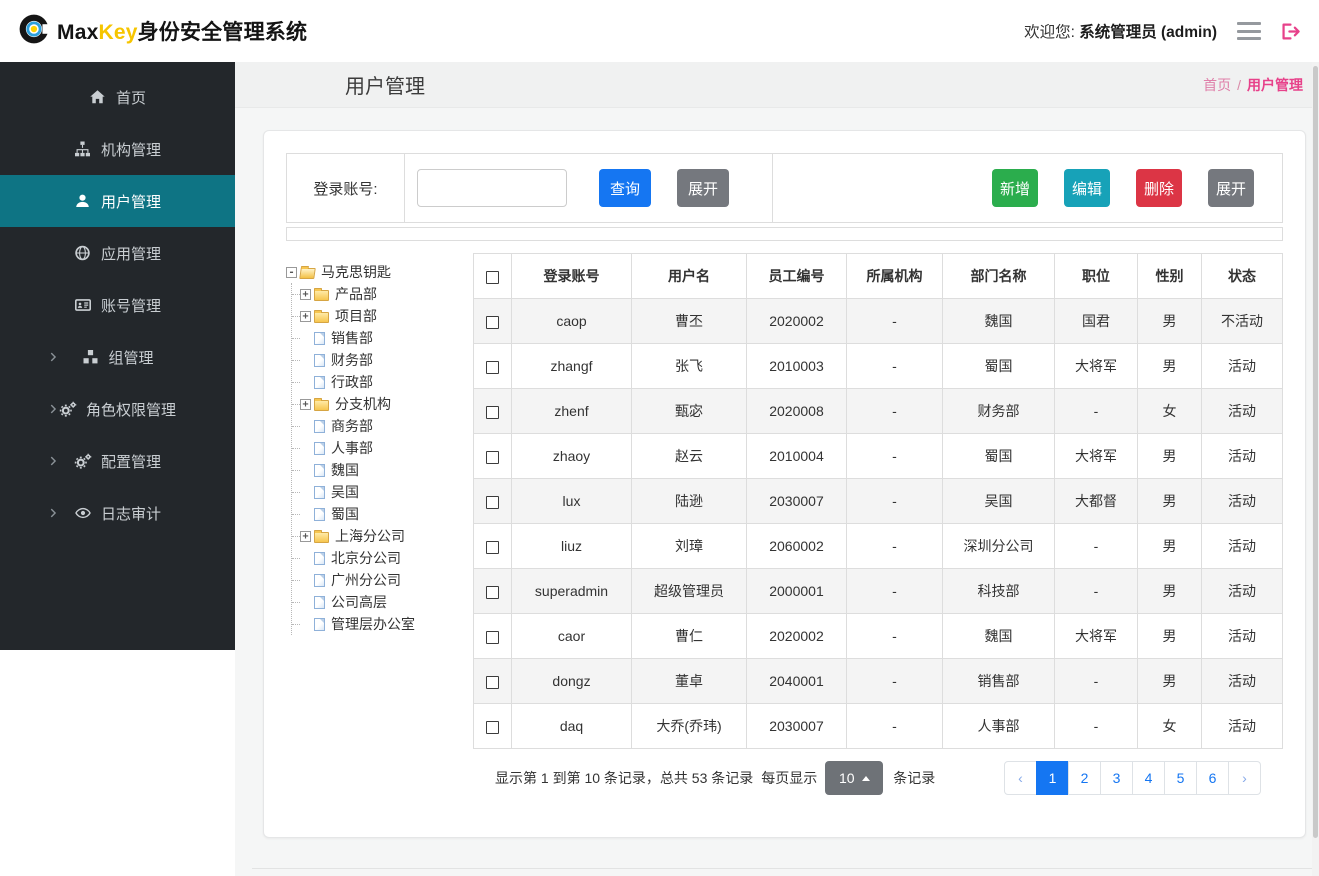 This screenshot has height=876, width=1319. I want to click on search-panel: 登录账号: 查询 展开 新增 编辑 删除 展开, so click(784, 188).